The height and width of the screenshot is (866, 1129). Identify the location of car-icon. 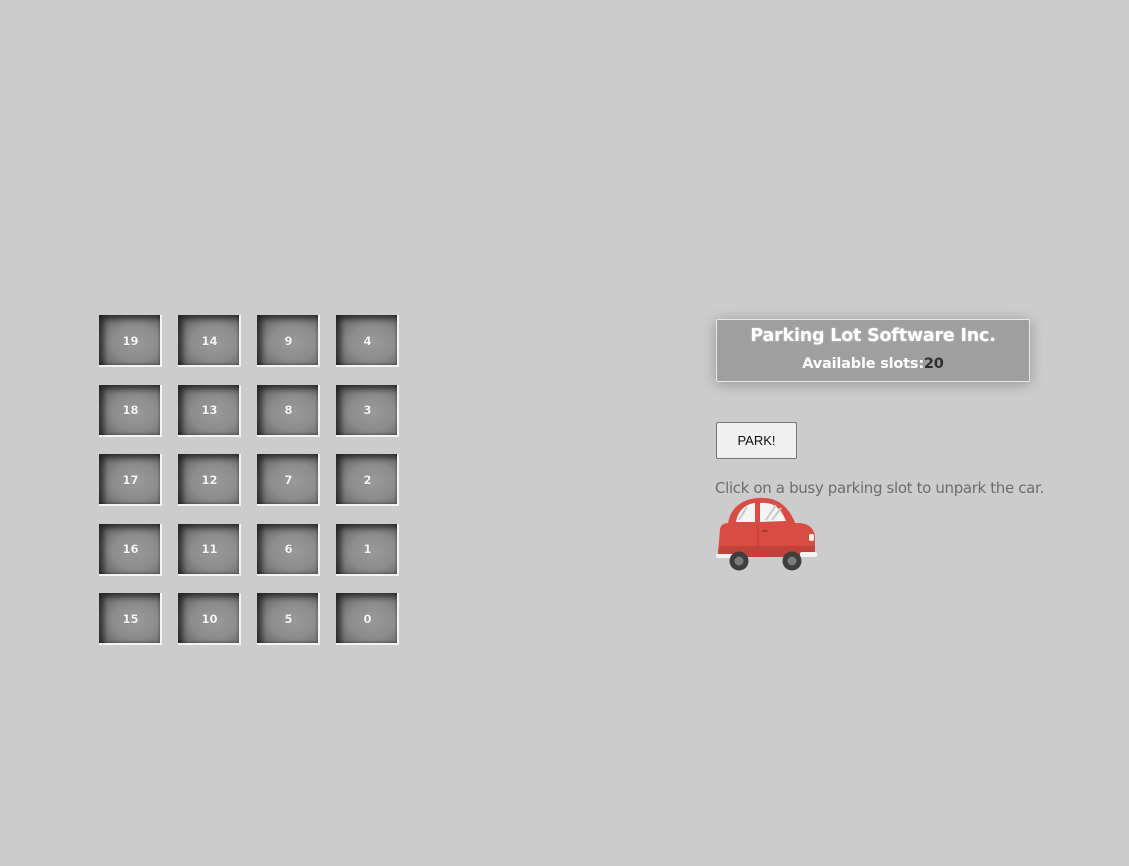
(766, 534).